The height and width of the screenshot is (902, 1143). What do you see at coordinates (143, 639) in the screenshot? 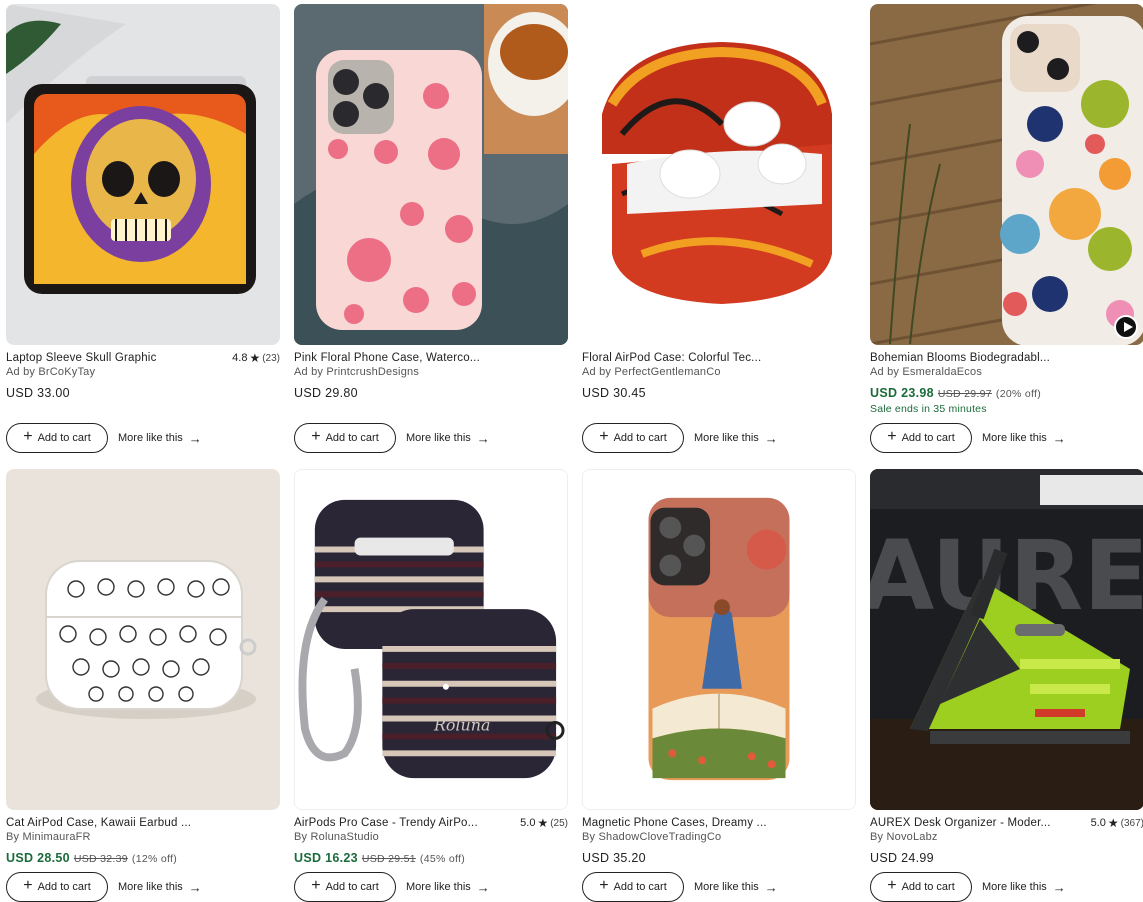
I see `listing-image-cat-airpod-case` at bounding box center [143, 639].